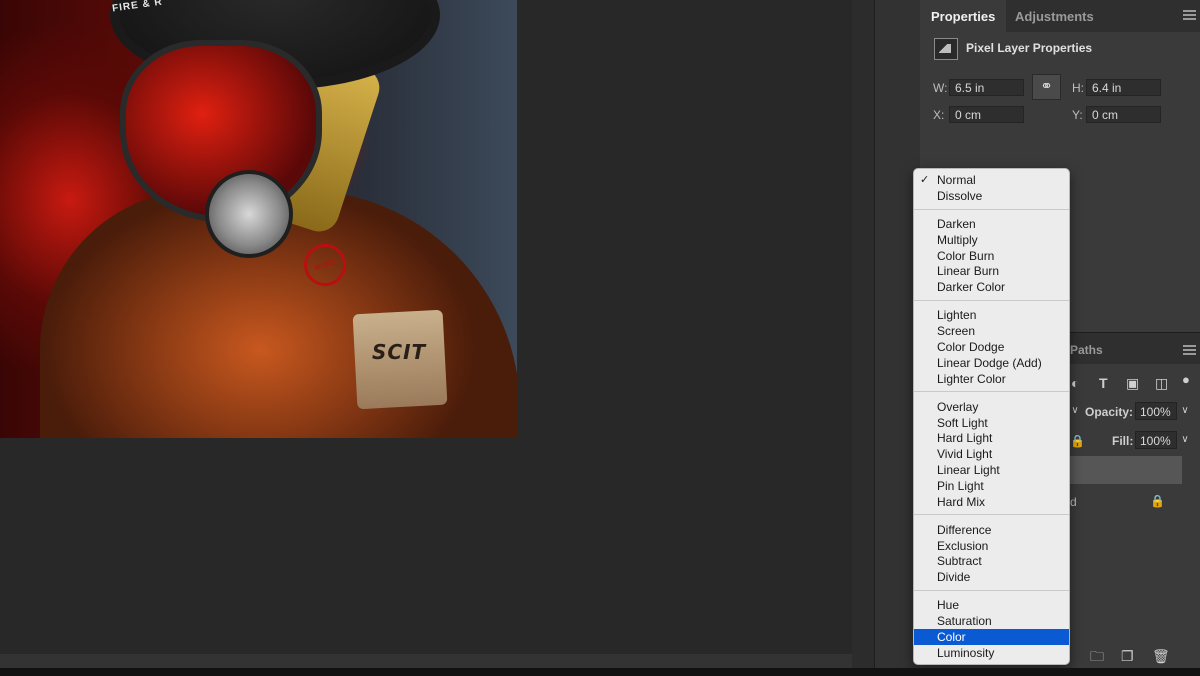  Describe the element at coordinates (991, 454) in the screenshot. I see `blend-mode-item-vivid-light: Vivid Light` at that location.